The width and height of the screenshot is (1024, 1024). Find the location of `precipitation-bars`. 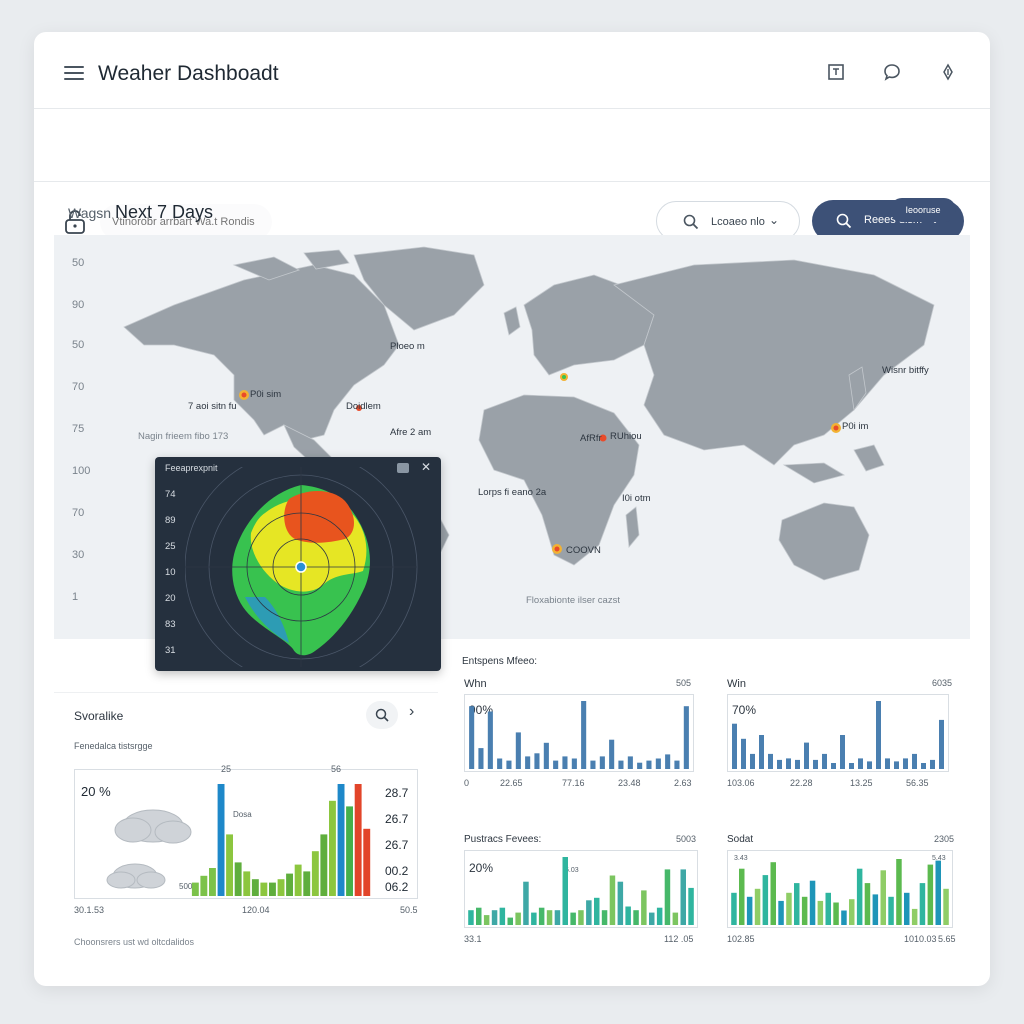

precipitation-bars is located at coordinates (281, 840).